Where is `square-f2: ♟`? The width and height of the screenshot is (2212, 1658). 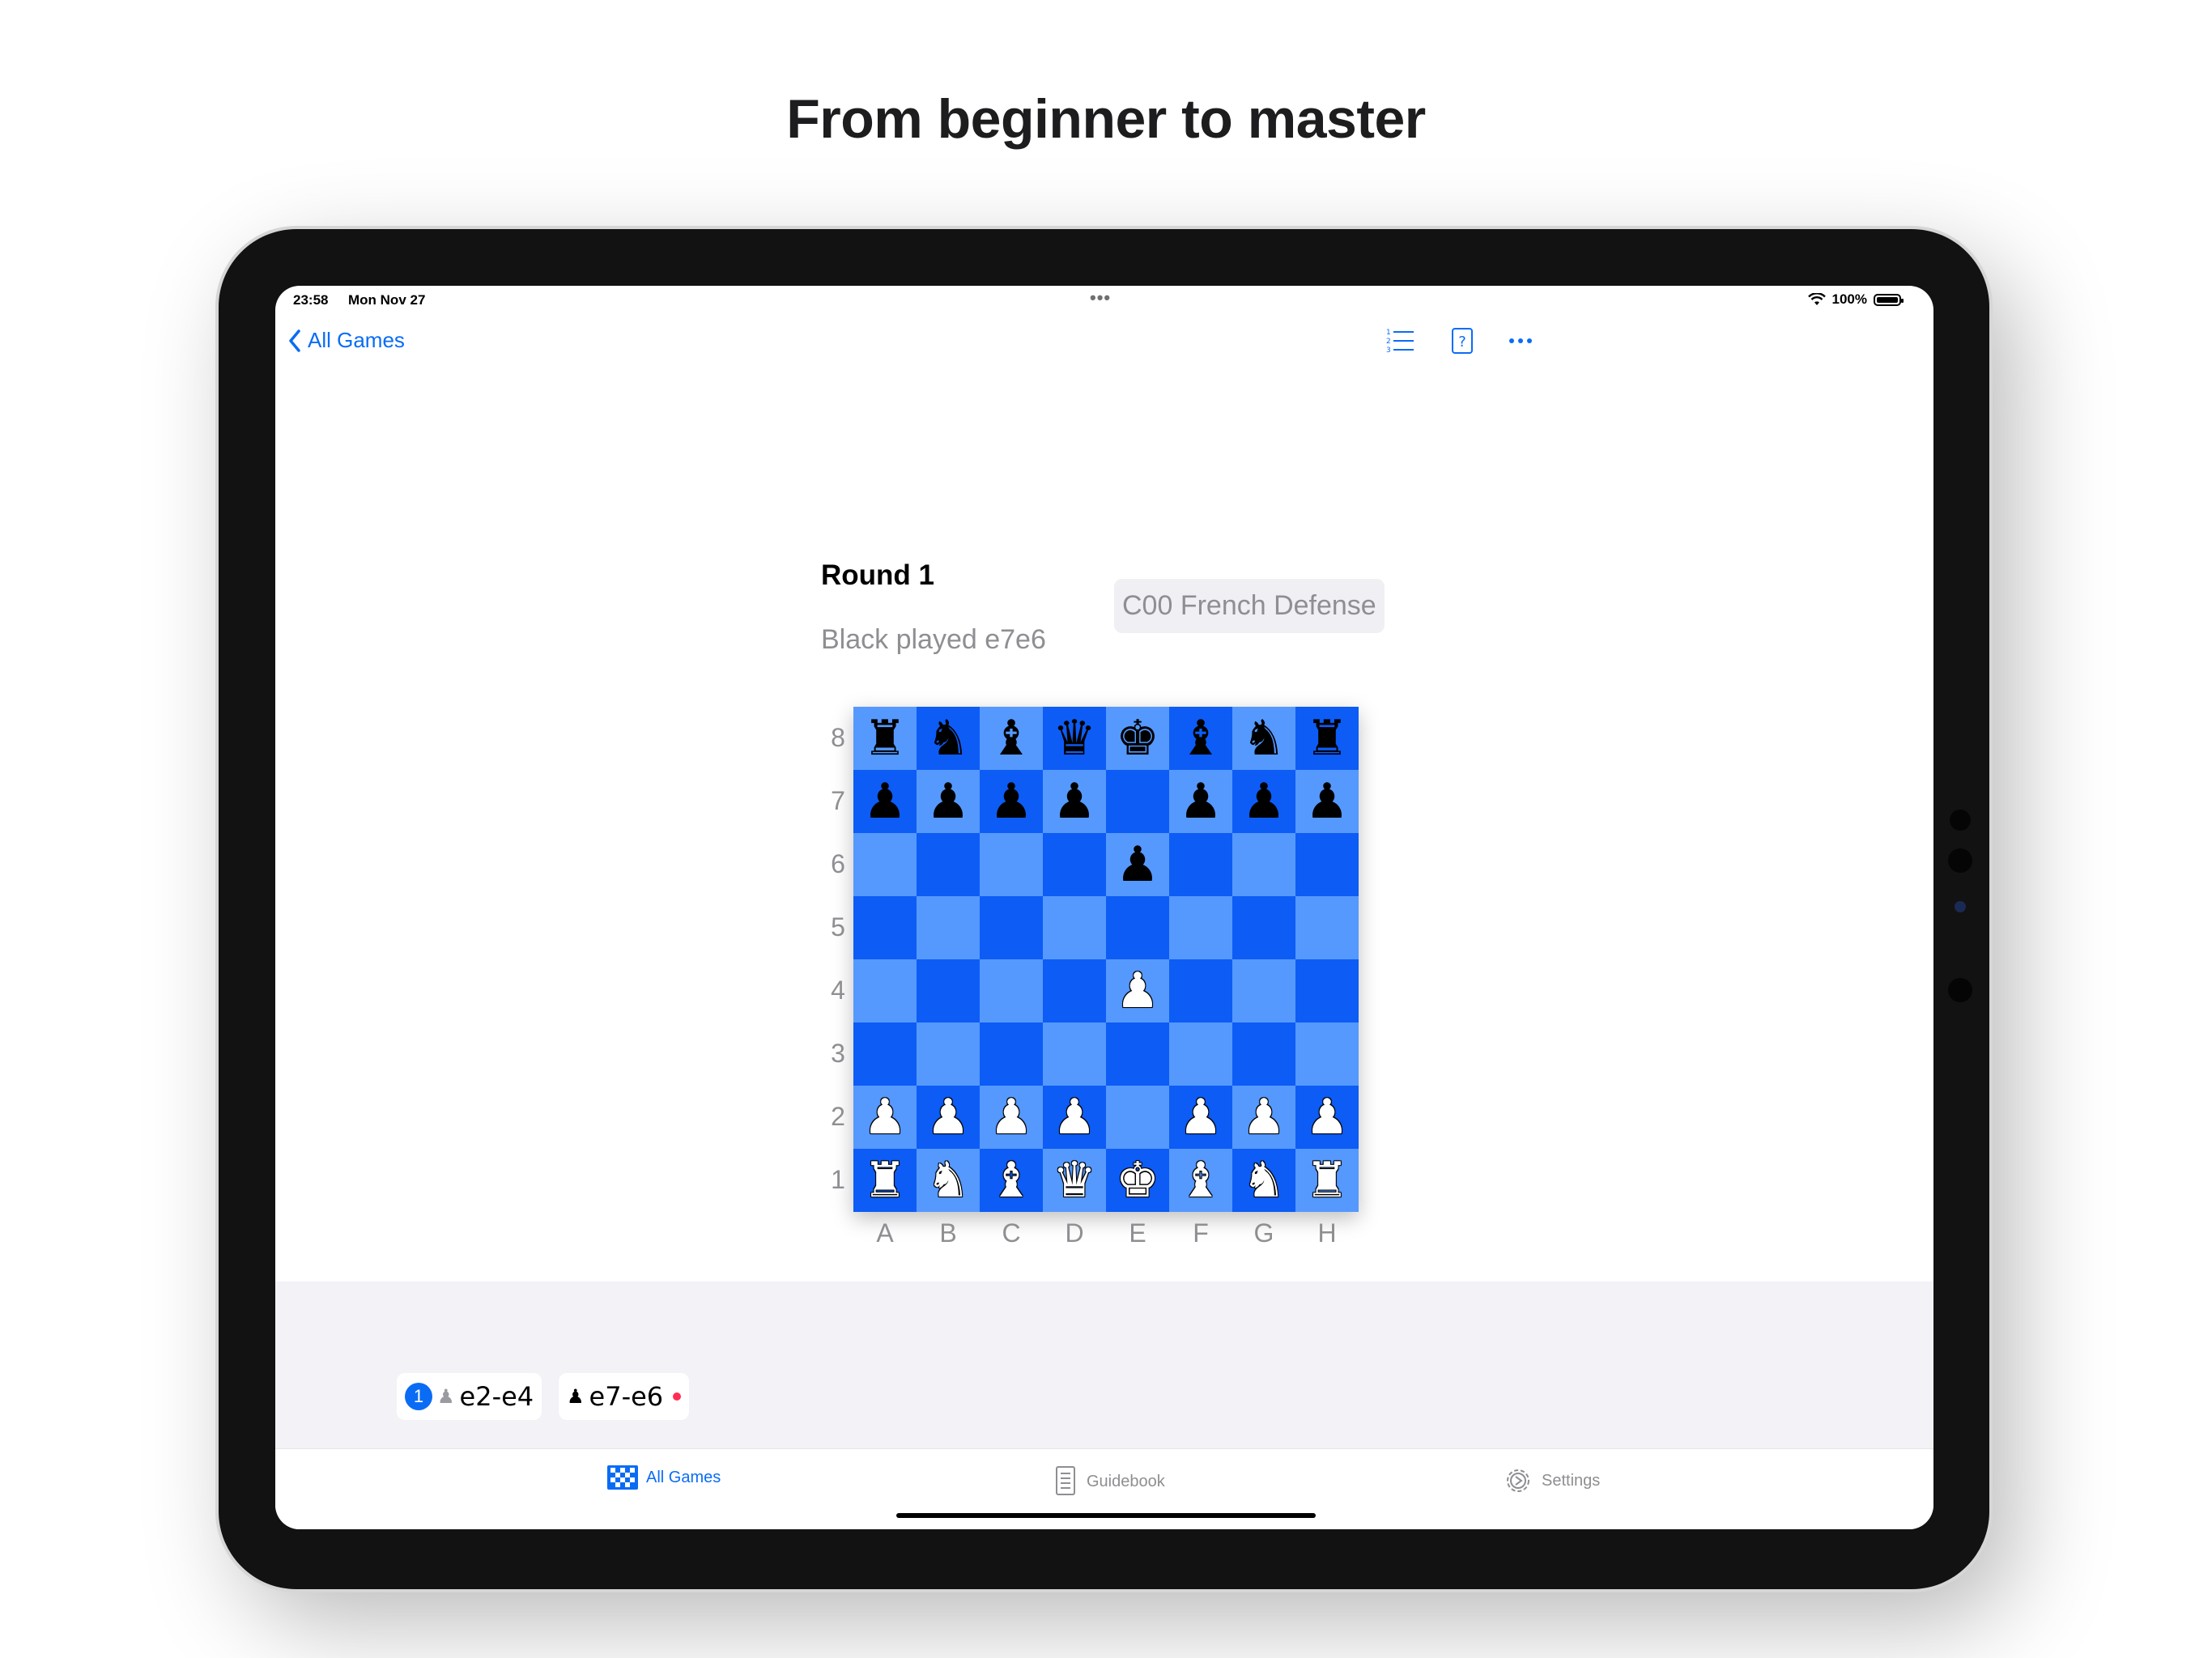
square-f2: ♟ is located at coordinates (1201, 1117).